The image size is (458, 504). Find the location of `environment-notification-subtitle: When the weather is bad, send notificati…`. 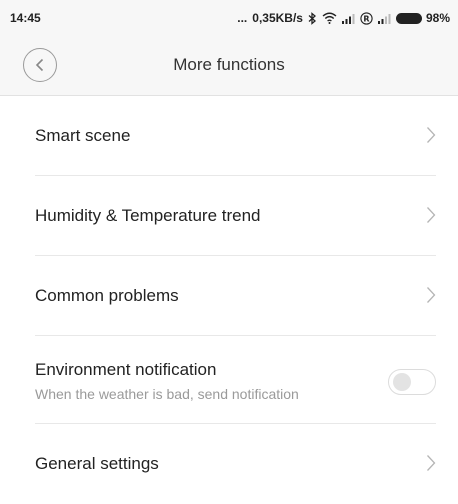

environment-notification-subtitle: When the weather is bad, send notificati… is located at coordinates (167, 394).